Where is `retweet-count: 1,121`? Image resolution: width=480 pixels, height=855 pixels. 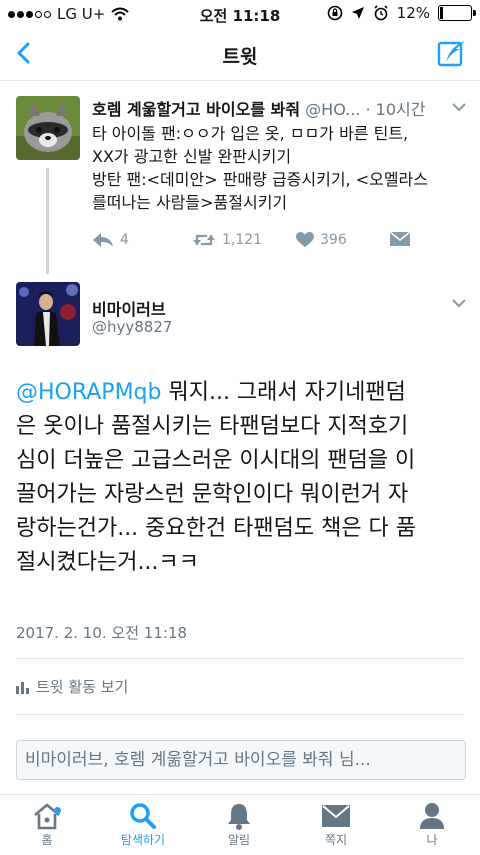
retweet-count: 1,121 is located at coordinates (242, 240).